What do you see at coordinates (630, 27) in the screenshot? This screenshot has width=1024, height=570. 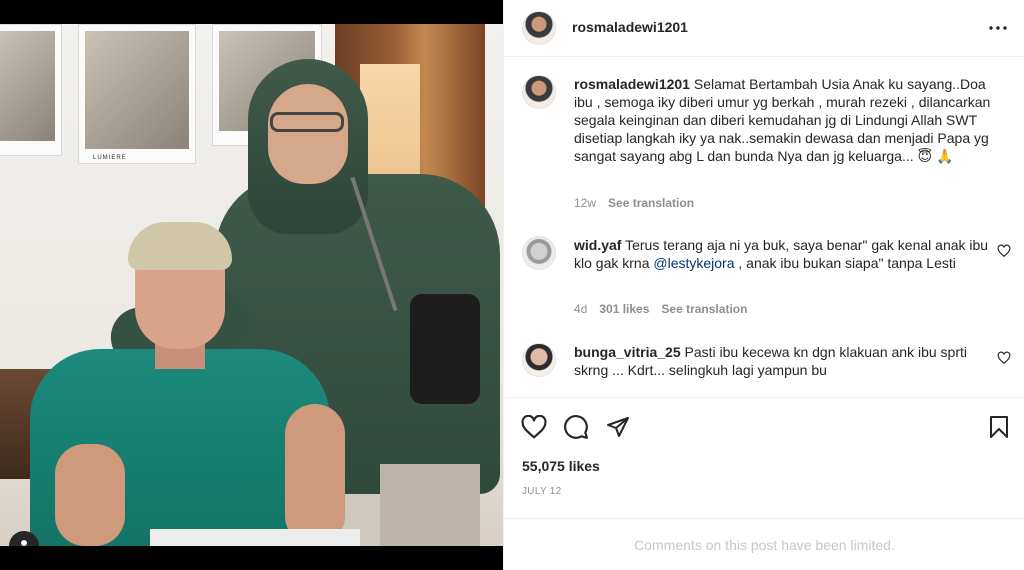 I see `author-username: rosmaladewi1201` at bounding box center [630, 27].